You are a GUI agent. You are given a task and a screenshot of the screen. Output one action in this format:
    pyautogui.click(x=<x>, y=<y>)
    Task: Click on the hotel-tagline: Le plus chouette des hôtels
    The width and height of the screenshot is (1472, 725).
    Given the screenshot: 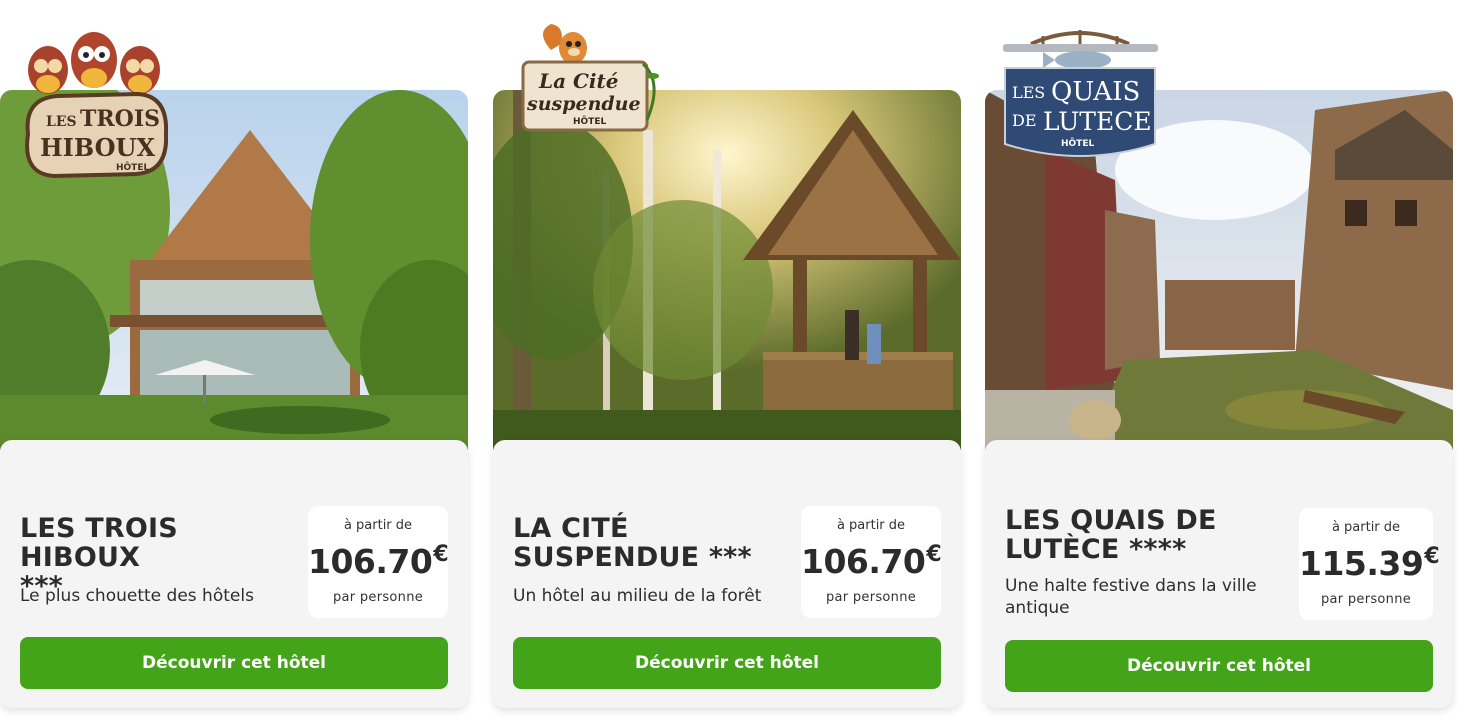 What is the action you would take?
    pyautogui.click(x=137, y=596)
    